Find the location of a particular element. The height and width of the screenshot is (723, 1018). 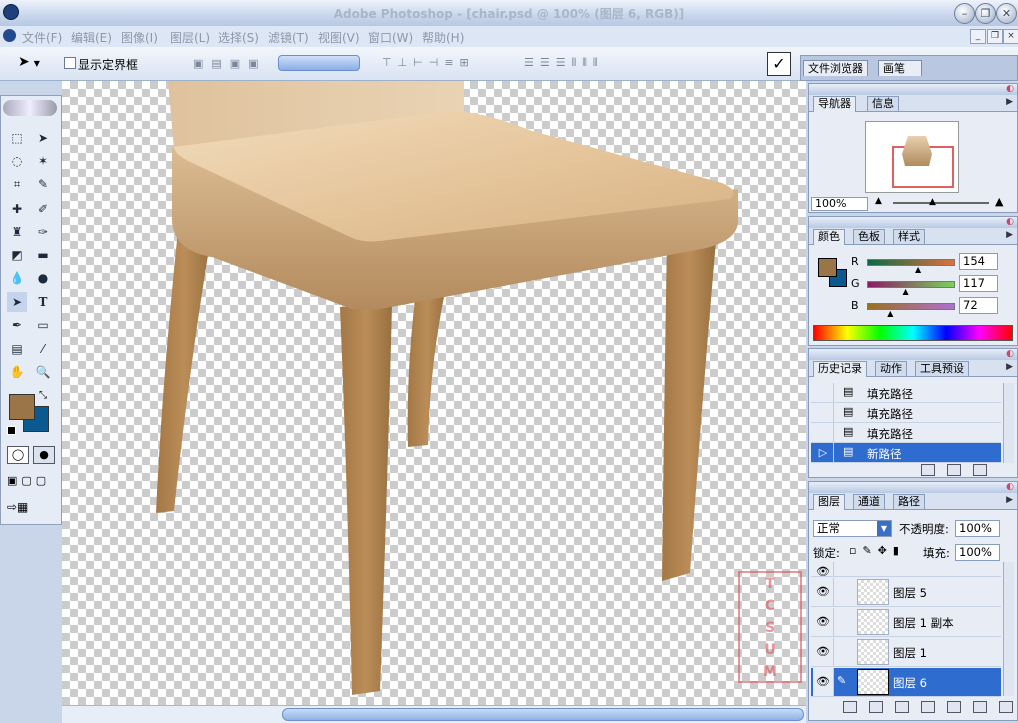

history-item-selected: ▷ ▤ 新路径 is located at coordinates (906, 453).